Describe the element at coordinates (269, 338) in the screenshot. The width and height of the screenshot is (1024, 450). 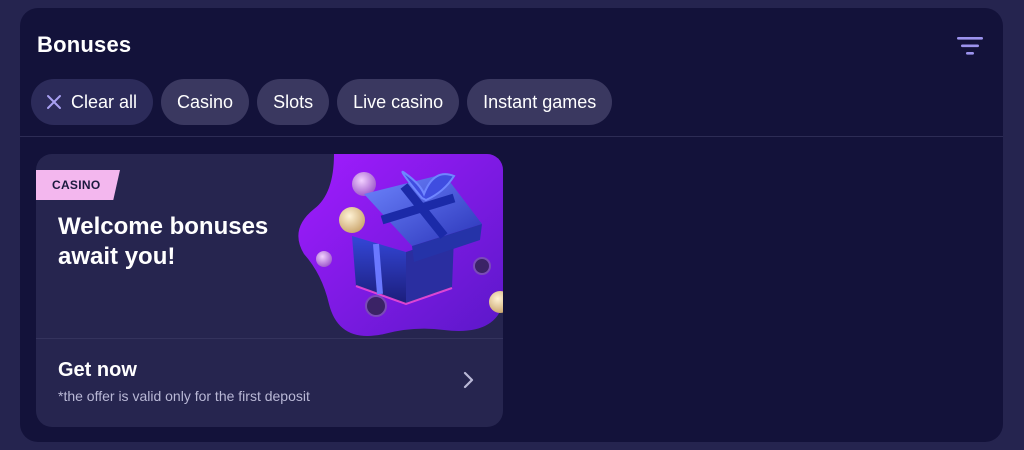
I see `card-divider` at that location.